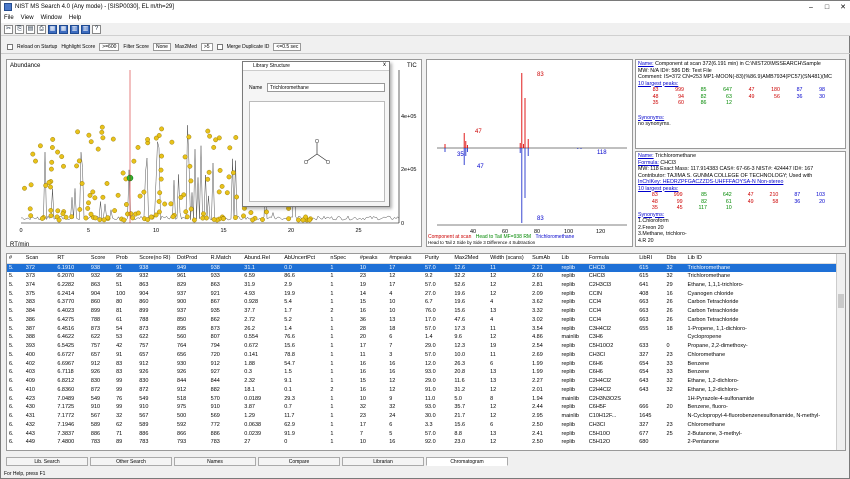  I want to click on column-header: Scan, so click(39, 259).